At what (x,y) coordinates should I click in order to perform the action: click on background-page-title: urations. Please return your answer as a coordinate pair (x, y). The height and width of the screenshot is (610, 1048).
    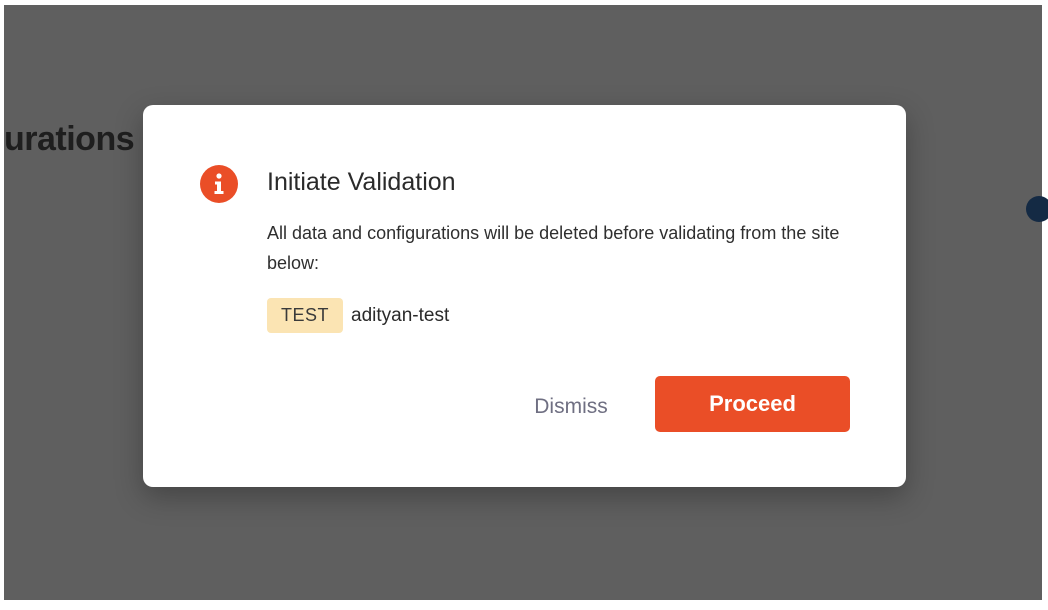
    Looking at the image, I should click on (69, 139).